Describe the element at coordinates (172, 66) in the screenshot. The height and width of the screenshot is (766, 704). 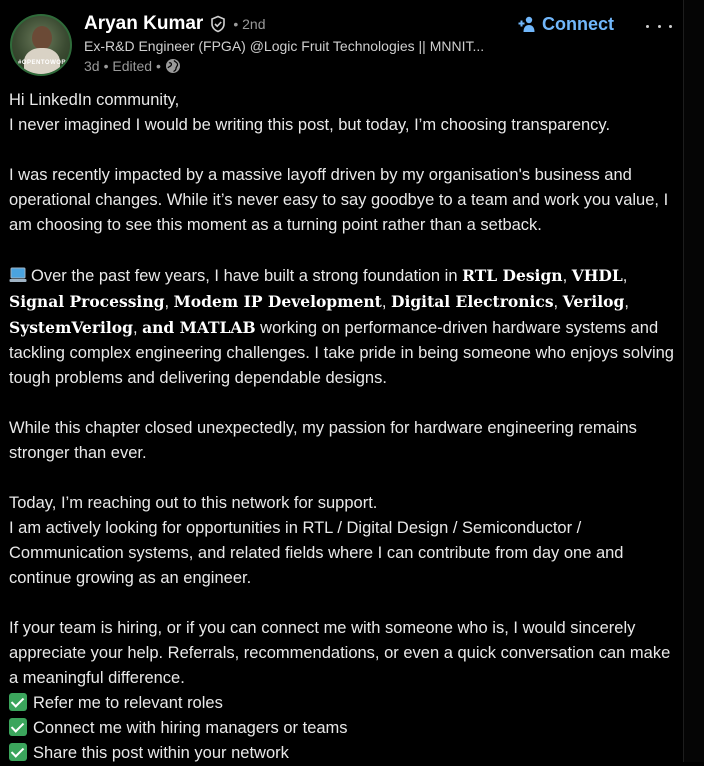
I see `globe-icon` at that location.